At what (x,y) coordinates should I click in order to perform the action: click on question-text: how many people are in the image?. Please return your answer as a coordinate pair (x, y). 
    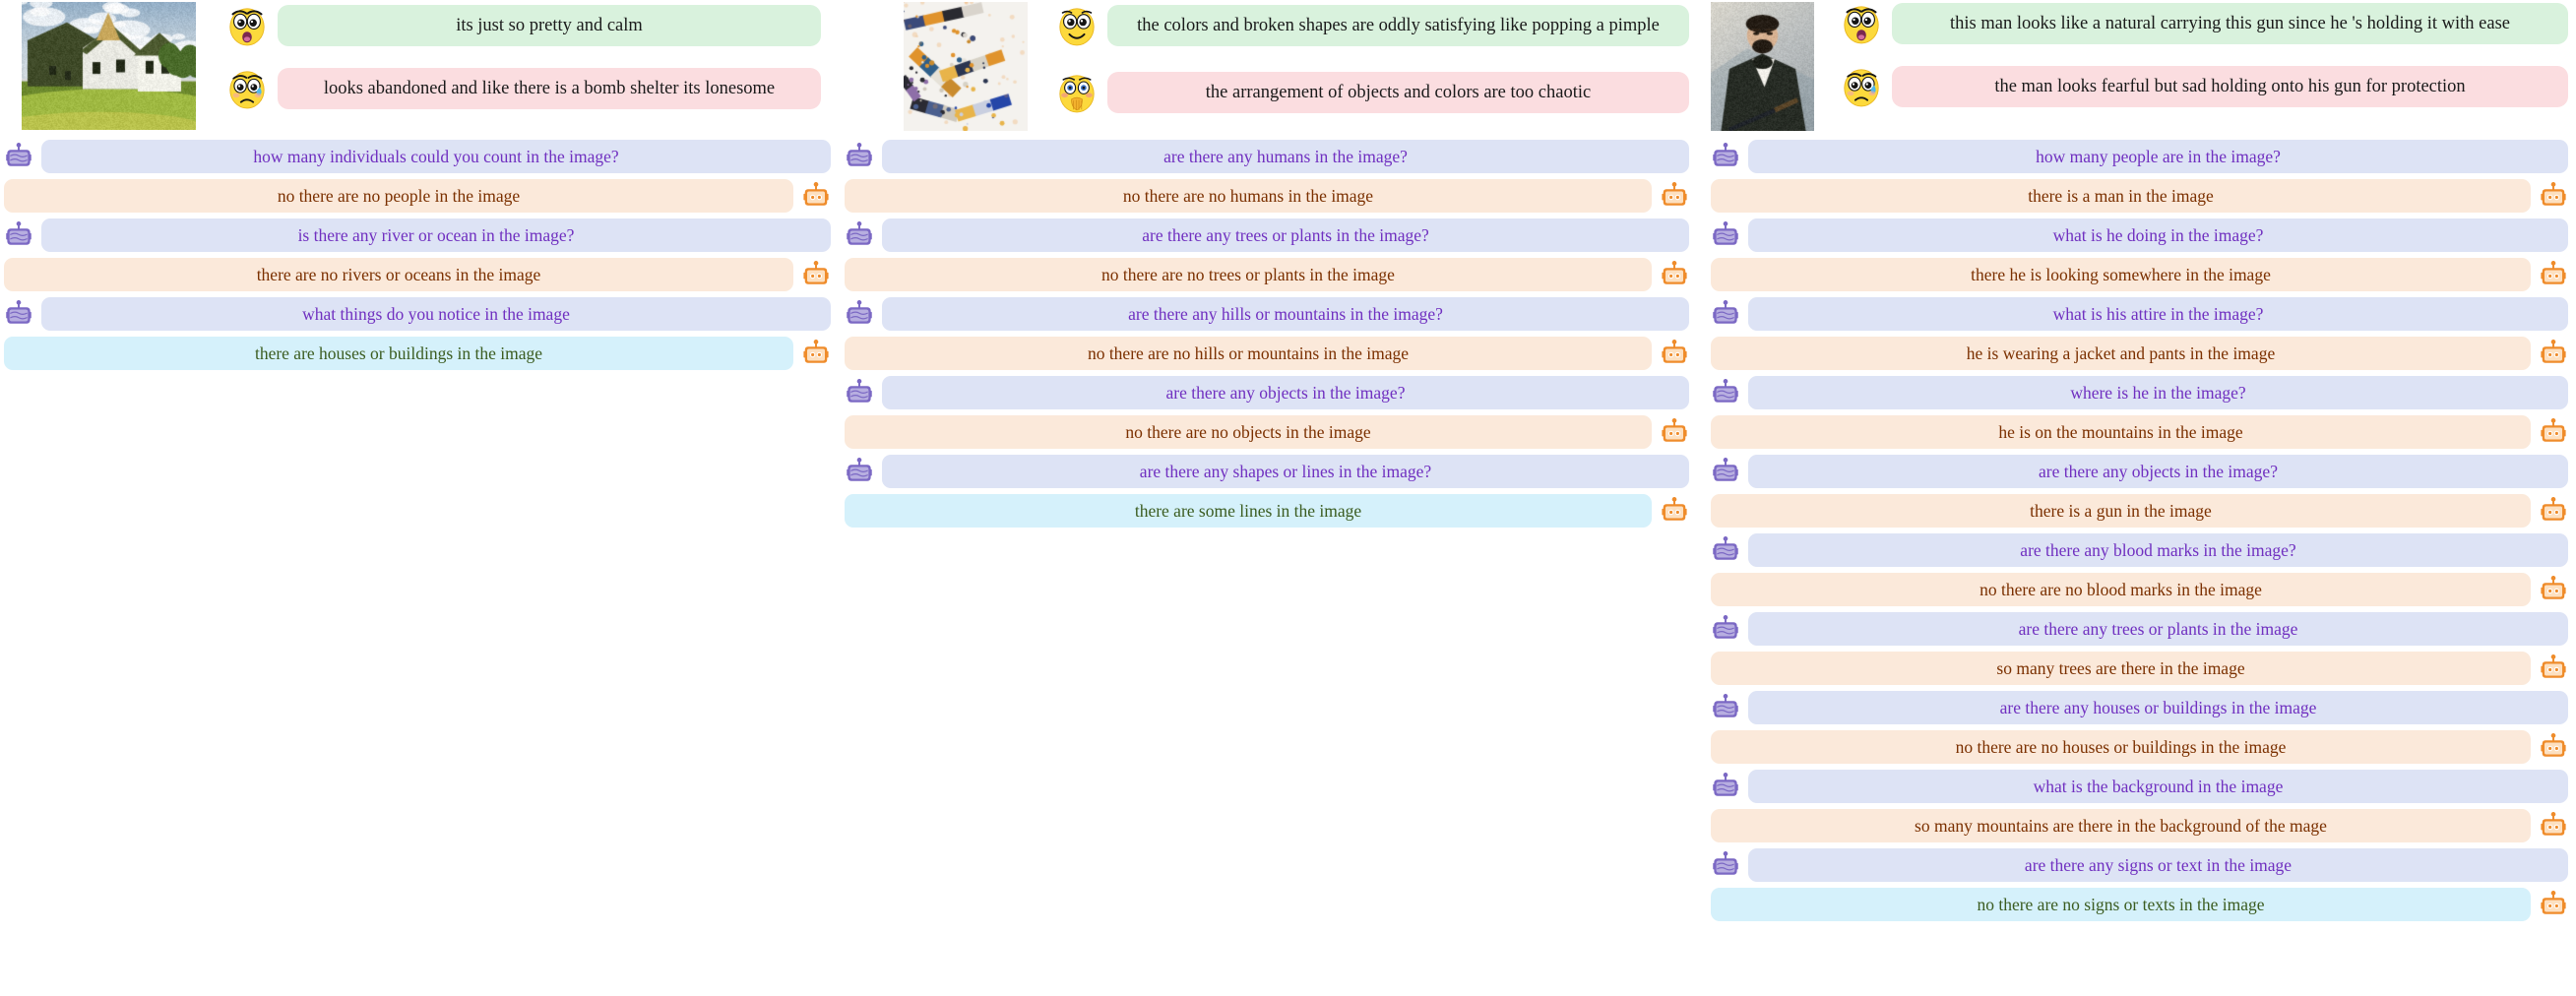
    Looking at the image, I should click on (2158, 156).